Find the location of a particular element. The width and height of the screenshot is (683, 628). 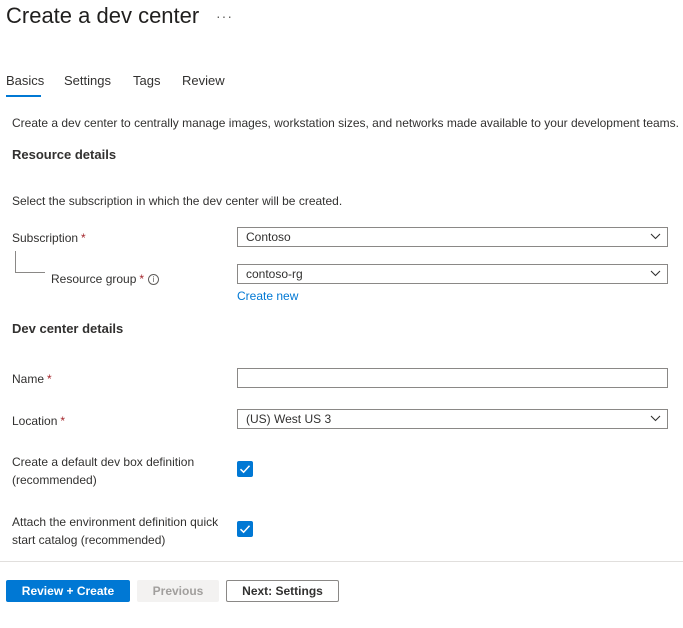

location-label: Location * is located at coordinates (38, 421).